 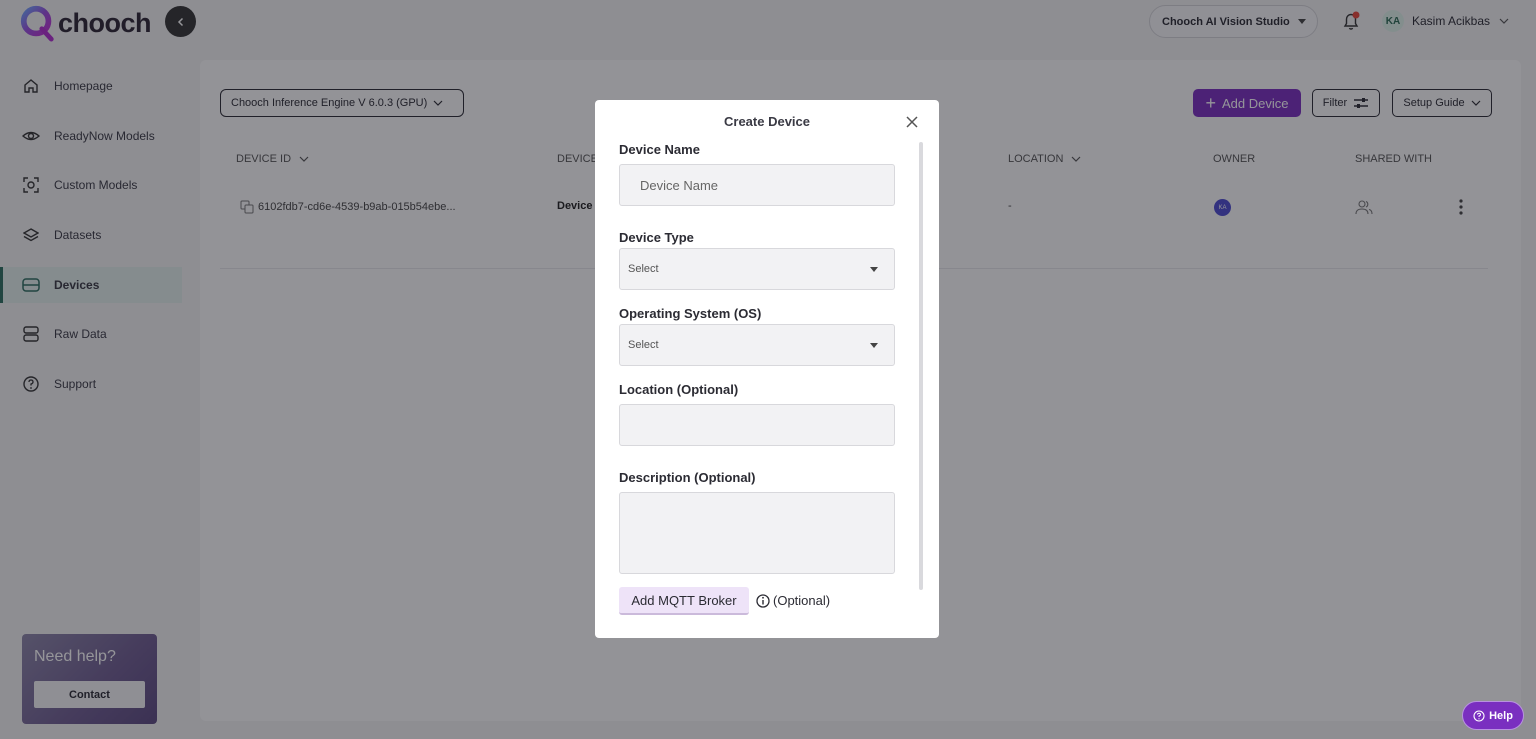 What do you see at coordinates (757, 345) in the screenshot?
I see `os-select: Select` at bounding box center [757, 345].